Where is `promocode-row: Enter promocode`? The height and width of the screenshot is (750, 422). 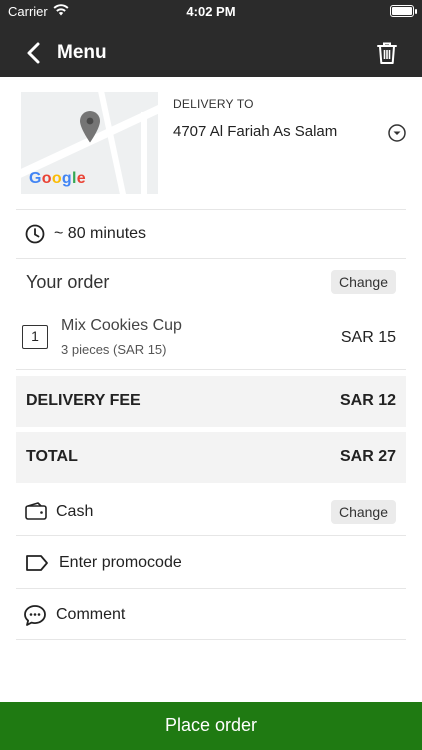 promocode-row: Enter promocode is located at coordinates (211, 562).